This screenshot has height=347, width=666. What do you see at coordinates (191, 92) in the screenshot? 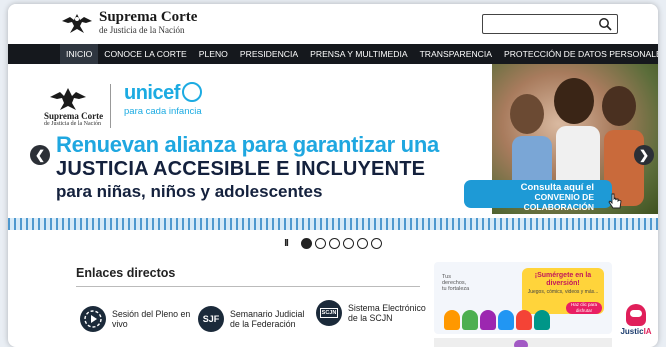
I see `unicef-globe-icon` at bounding box center [191, 92].